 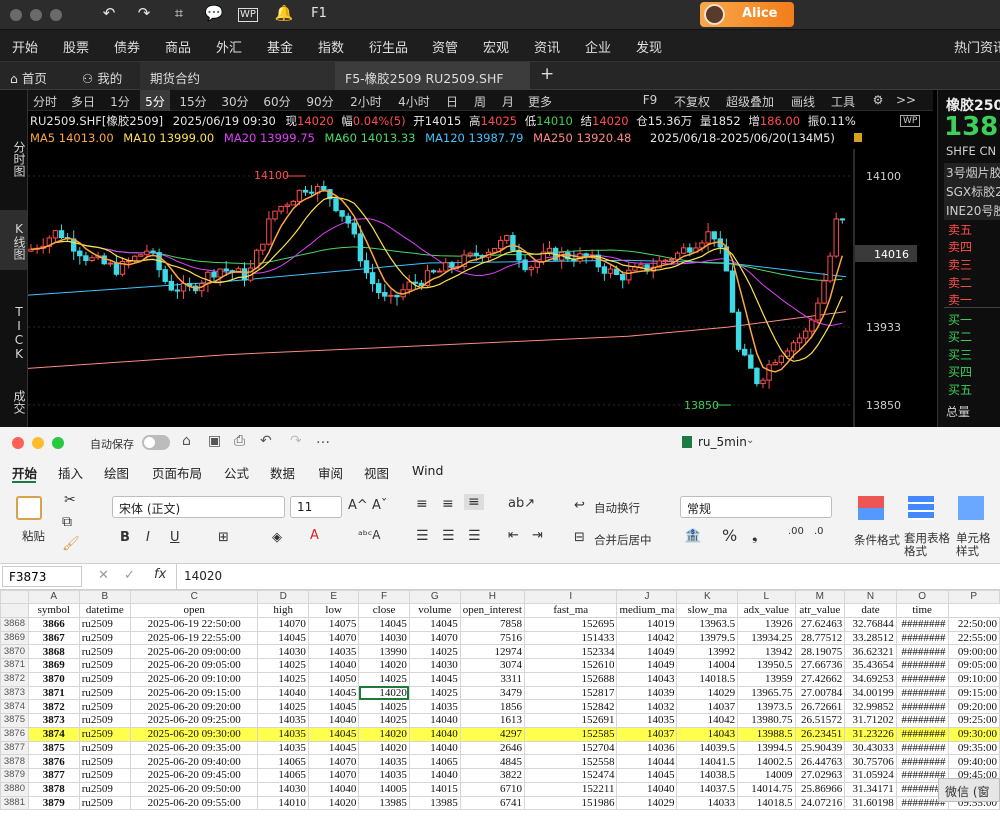 I want to click on row-number: 3880, so click(x=14, y=789).